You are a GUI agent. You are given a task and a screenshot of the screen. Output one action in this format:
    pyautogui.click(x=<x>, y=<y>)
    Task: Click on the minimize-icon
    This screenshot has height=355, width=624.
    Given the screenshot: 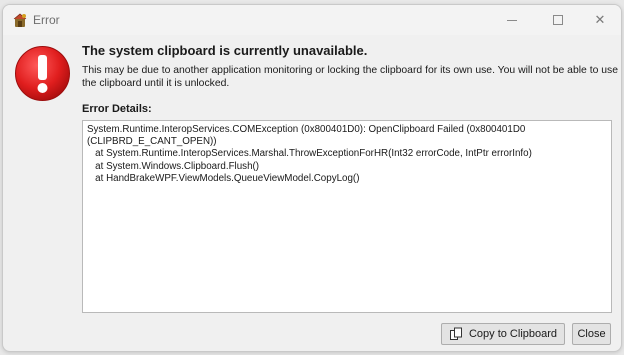 What is the action you would take?
    pyautogui.click(x=512, y=20)
    